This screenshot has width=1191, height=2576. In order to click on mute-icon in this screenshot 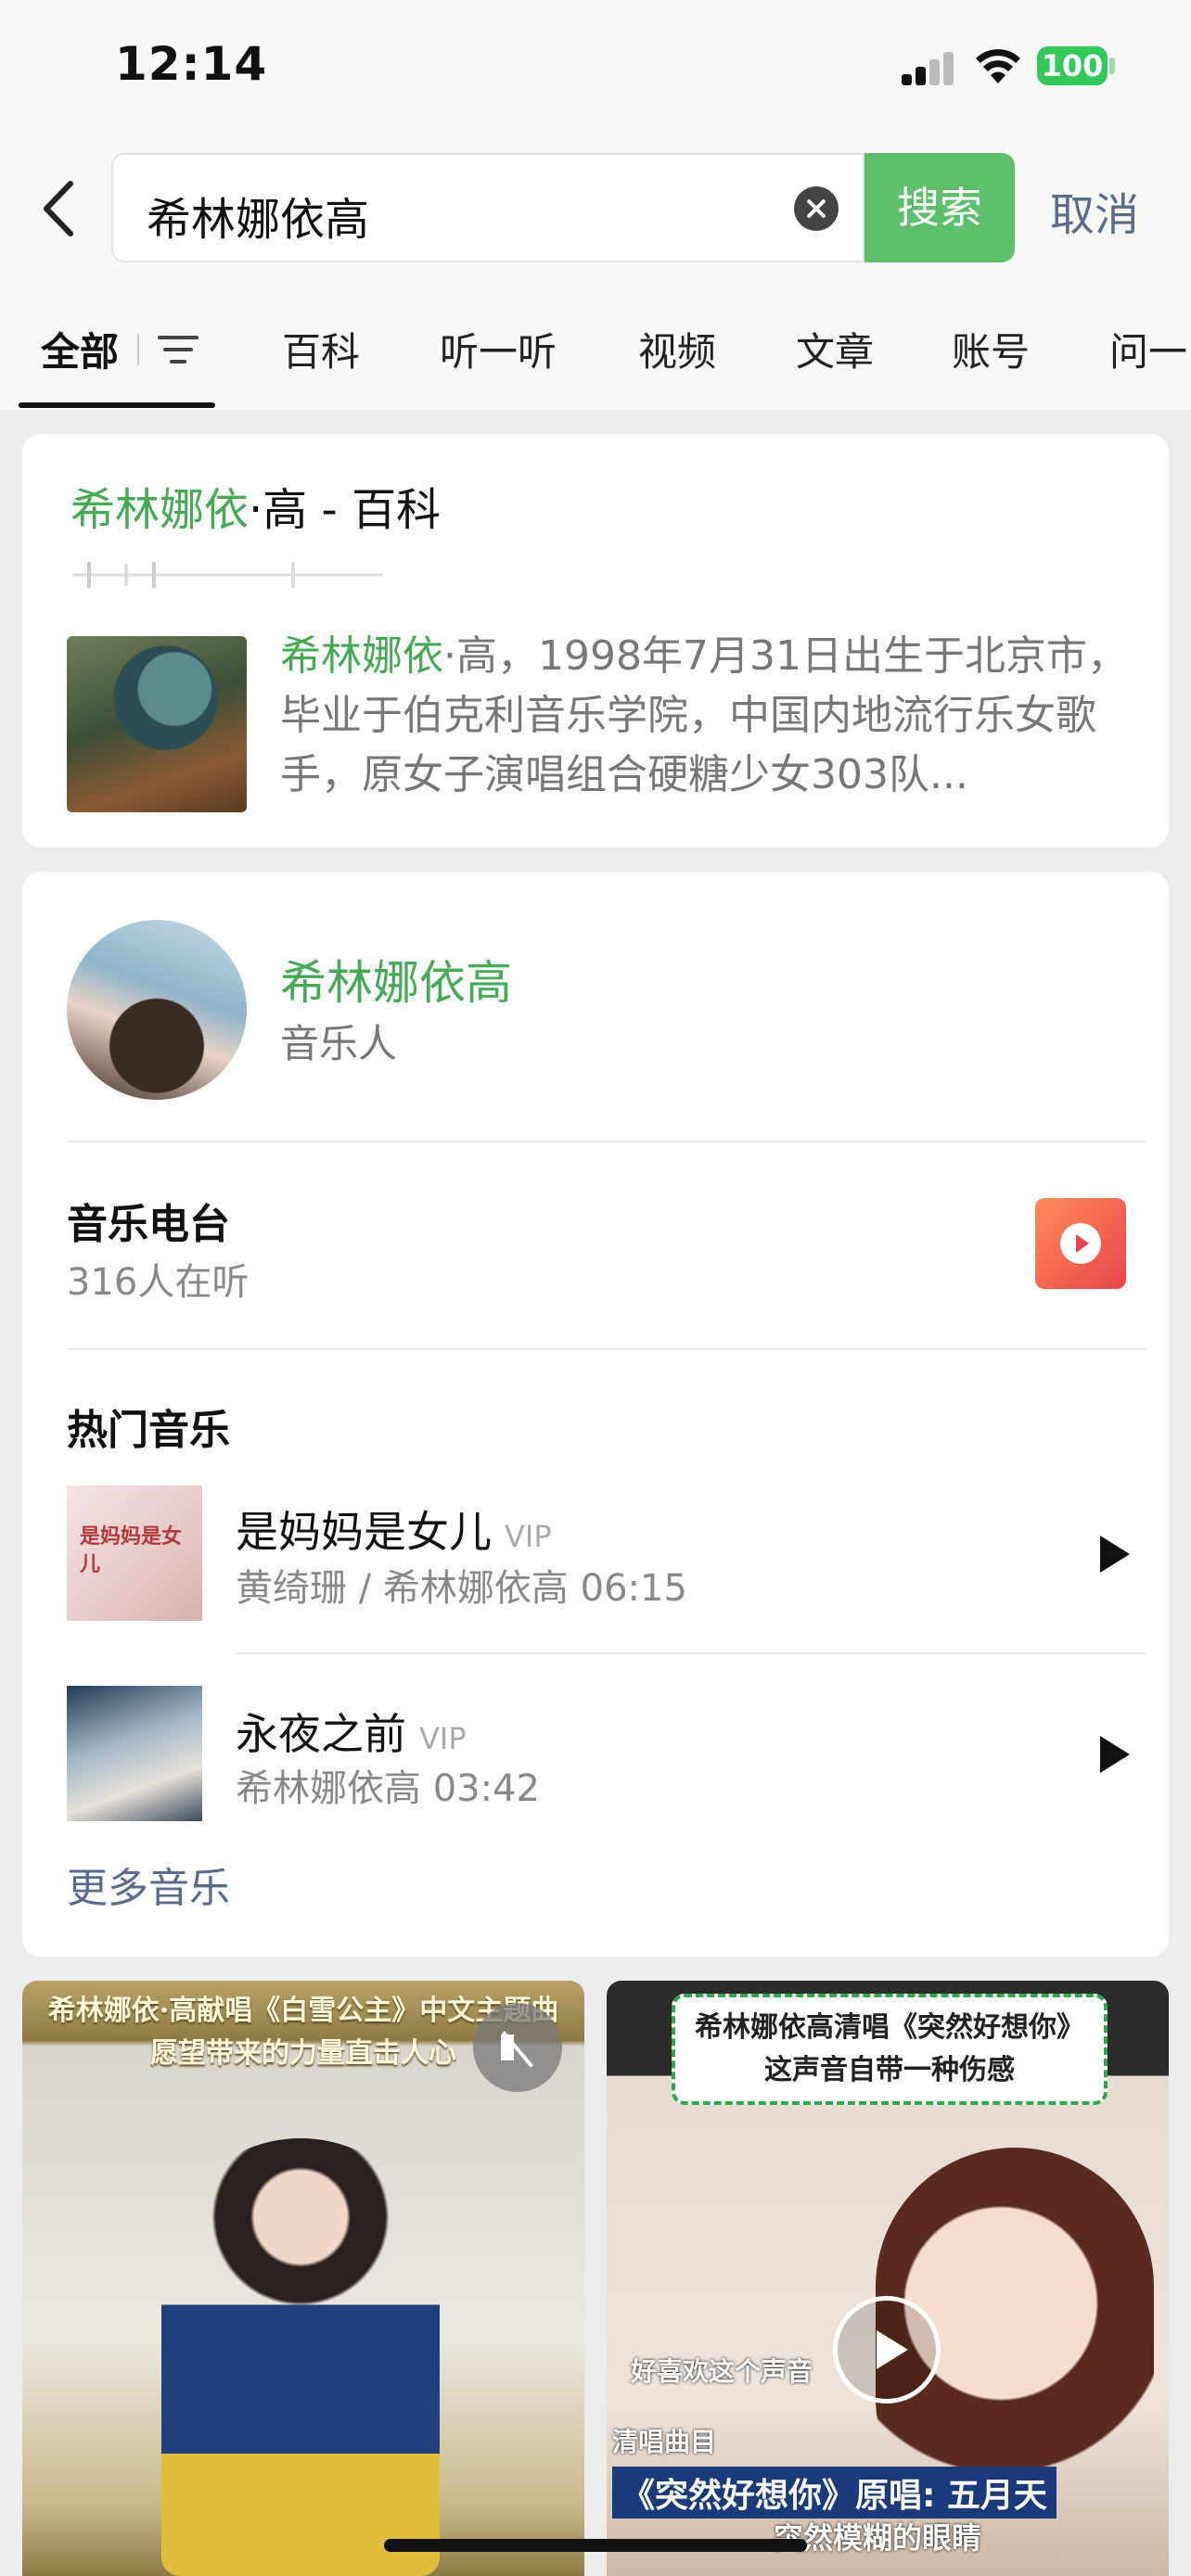, I will do `click(517, 2048)`.